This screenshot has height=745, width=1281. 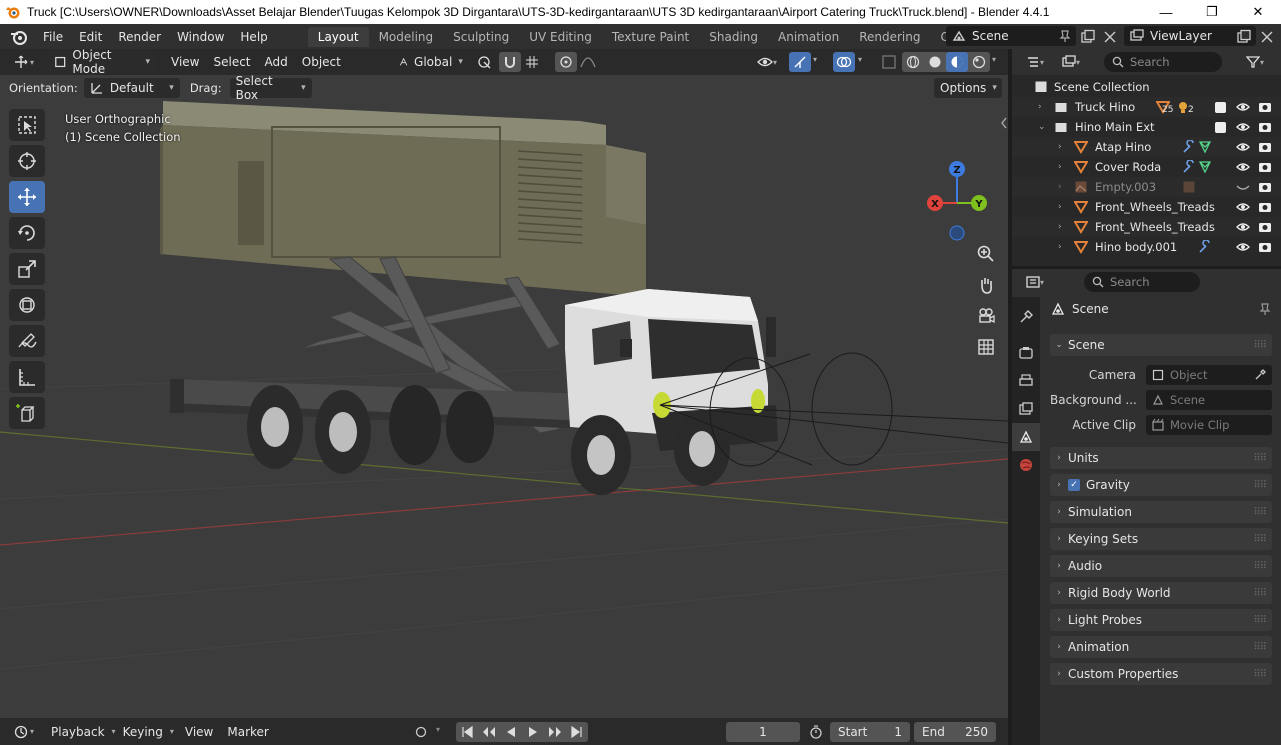 What do you see at coordinates (406, 37) in the screenshot?
I see `tab-modeling: Modeling` at bounding box center [406, 37].